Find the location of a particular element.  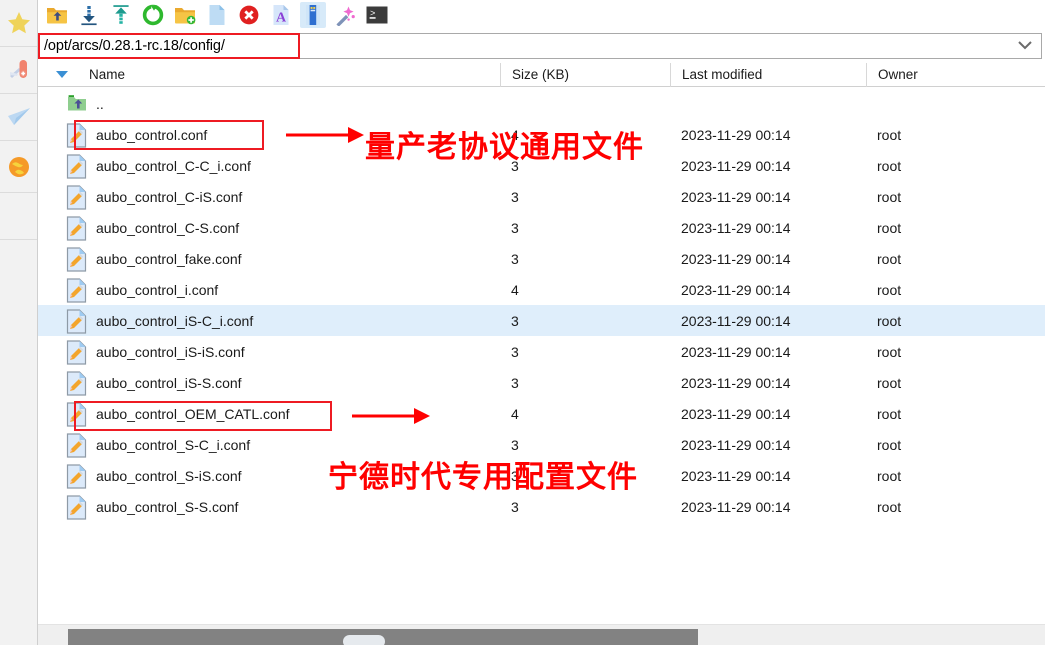

sidebar-item-favorites is located at coordinates (18, 23).